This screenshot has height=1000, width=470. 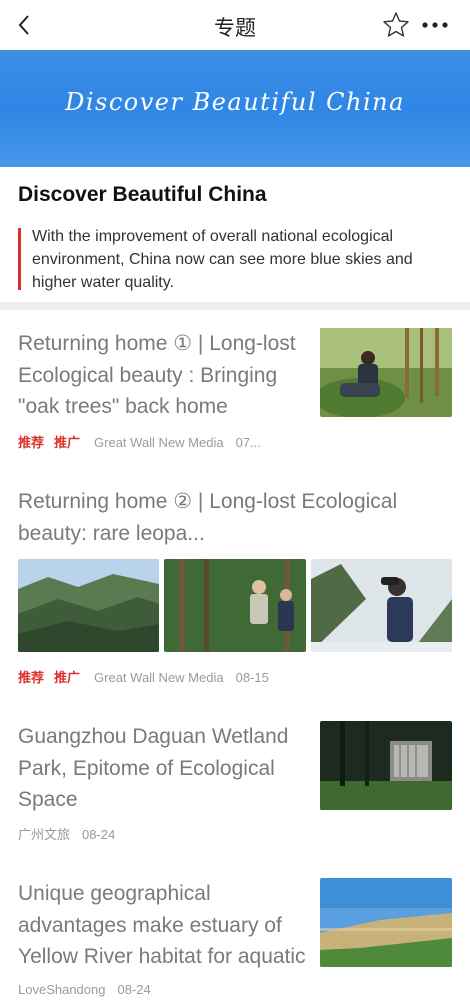 I want to click on more-button, so click(x=435, y=25).